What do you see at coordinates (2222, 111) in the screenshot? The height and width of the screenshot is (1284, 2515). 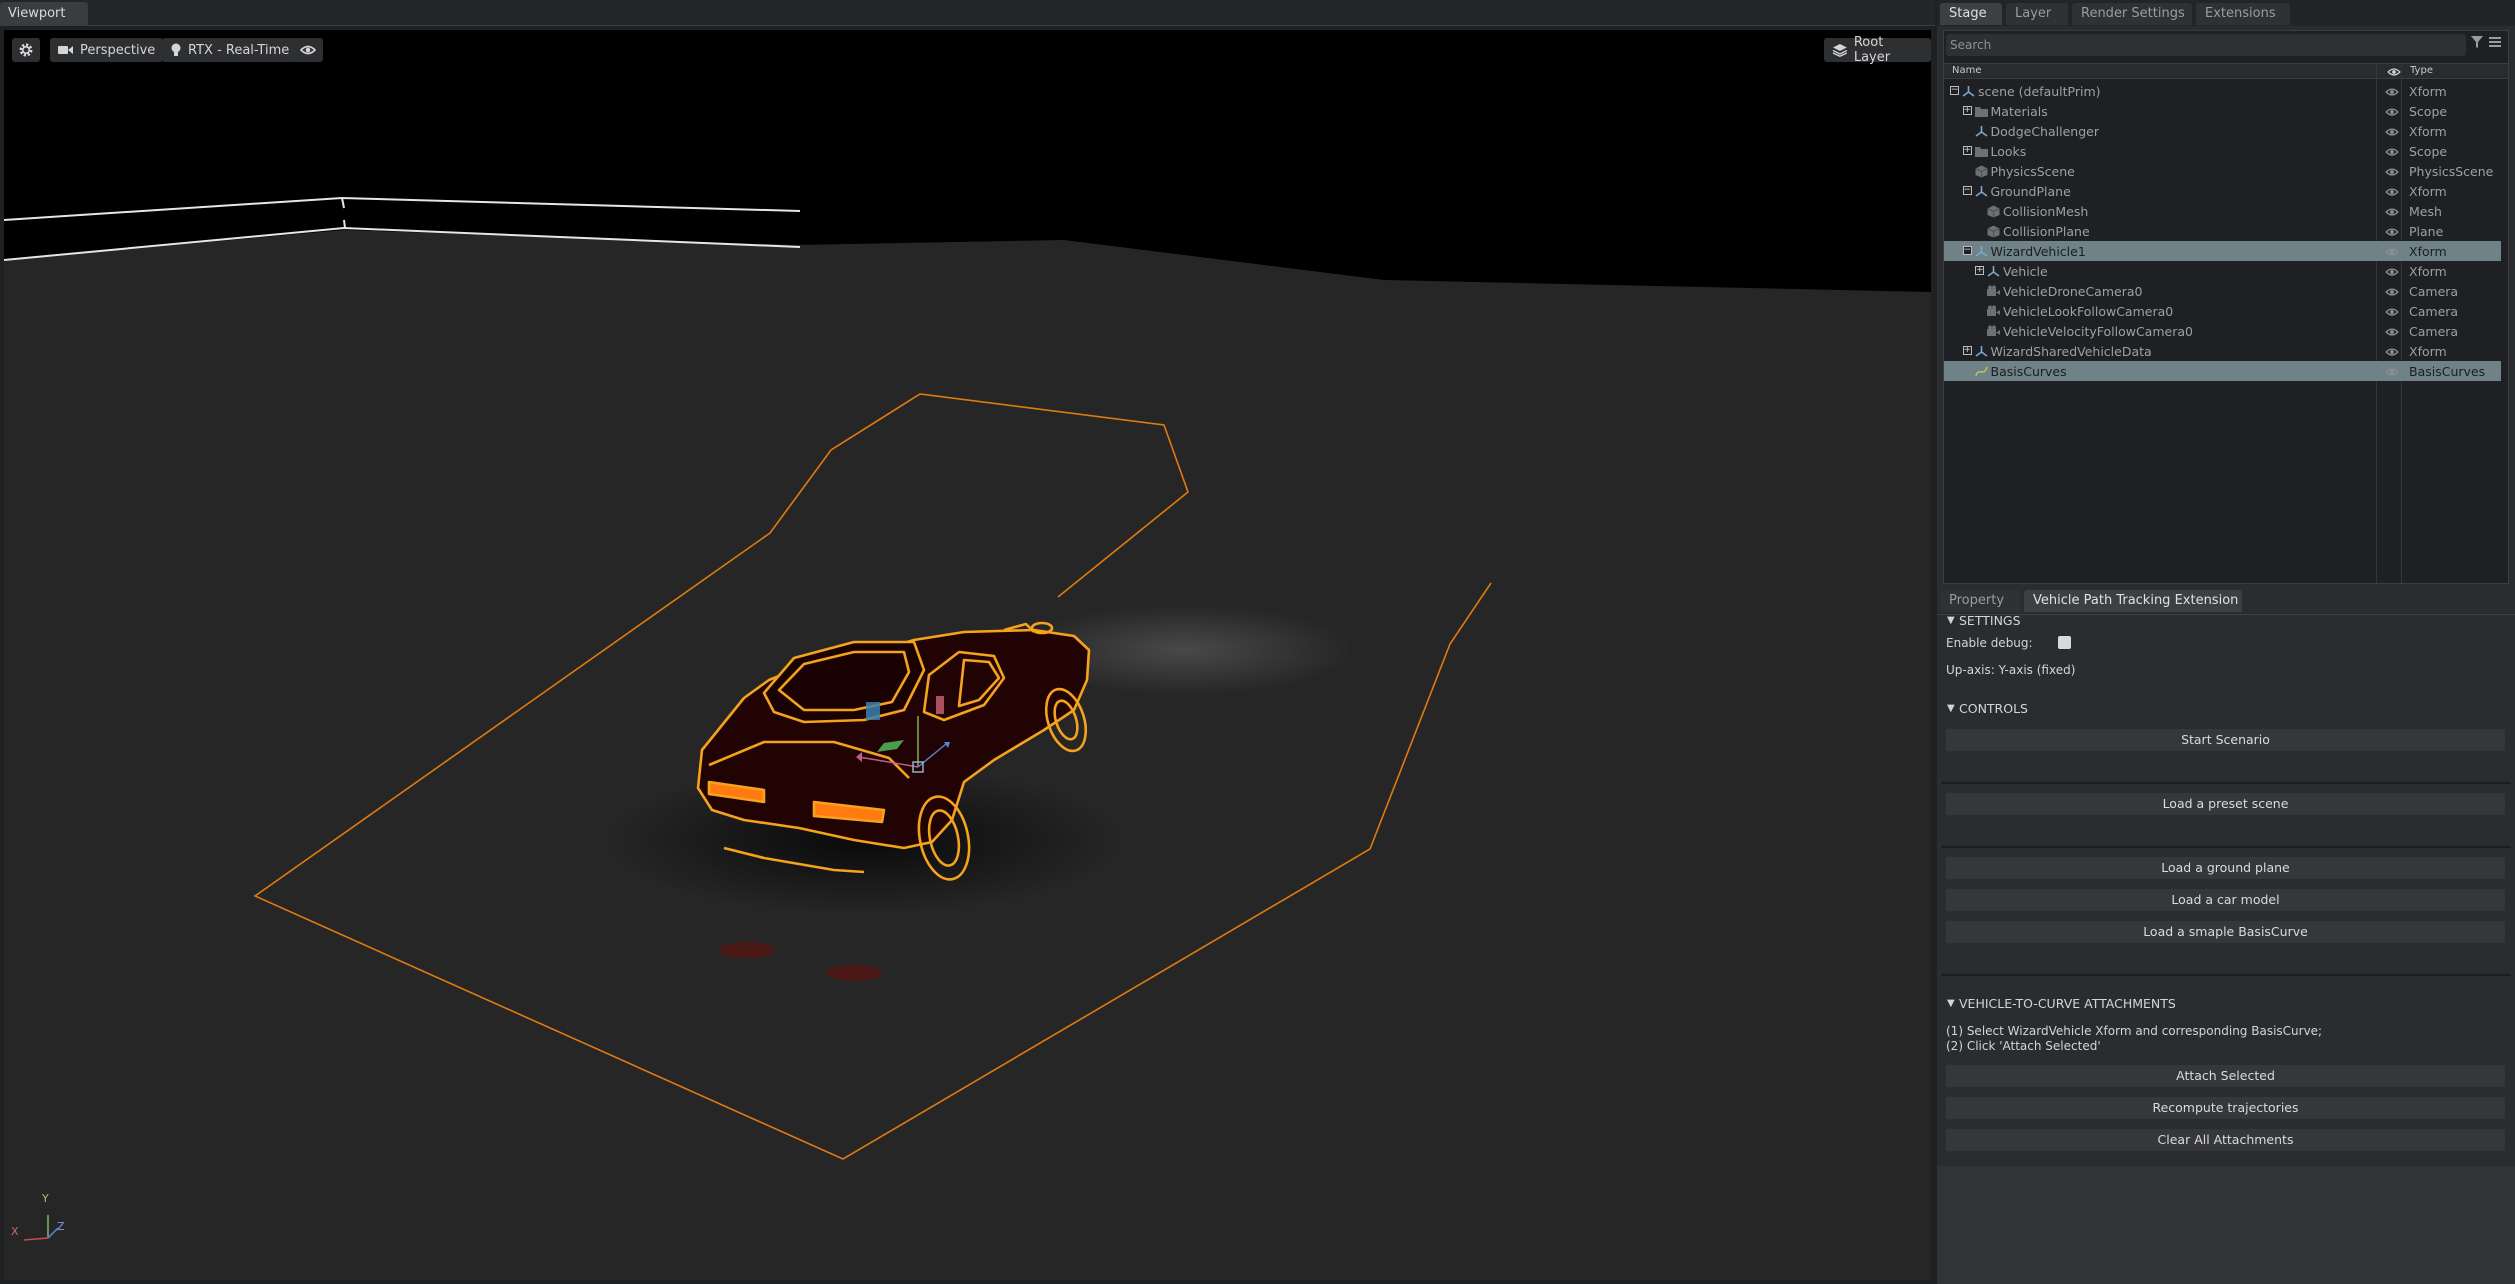 I see `tree-row: + Materials Scope` at bounding box center [2222, 111].